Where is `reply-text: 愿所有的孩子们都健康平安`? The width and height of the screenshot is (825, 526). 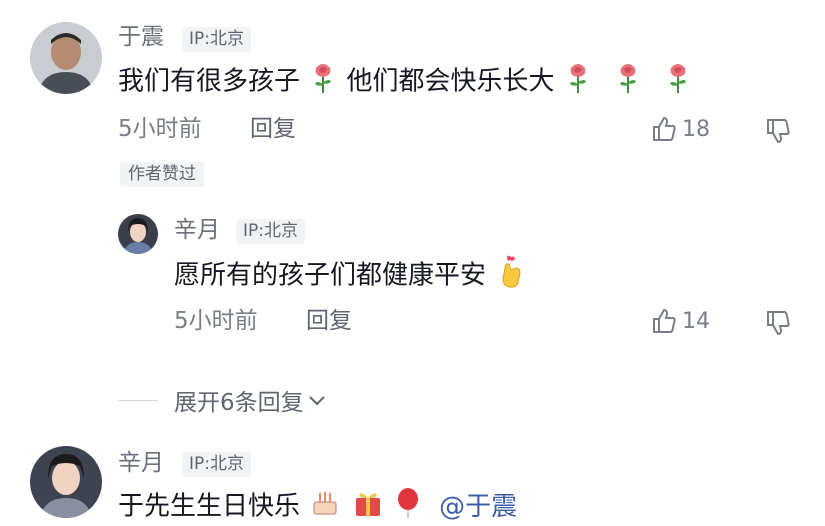
reply-text: 愿所有的孩子们都健康平安 is located at coordinates (351, 276).